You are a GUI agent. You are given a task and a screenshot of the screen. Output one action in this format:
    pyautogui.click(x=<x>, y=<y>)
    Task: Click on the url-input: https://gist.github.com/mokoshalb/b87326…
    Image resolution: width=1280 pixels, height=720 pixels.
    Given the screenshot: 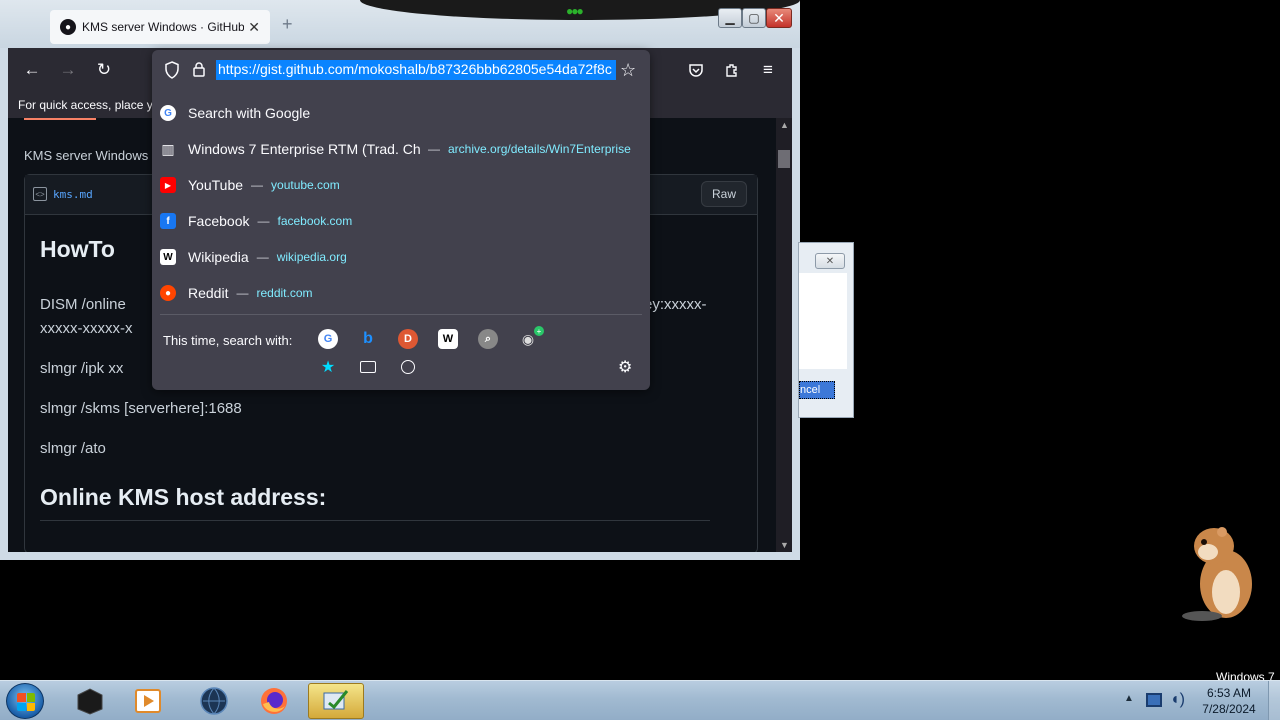 What is the action you would take?
    pyautogui.click(x=416, y=70)
    